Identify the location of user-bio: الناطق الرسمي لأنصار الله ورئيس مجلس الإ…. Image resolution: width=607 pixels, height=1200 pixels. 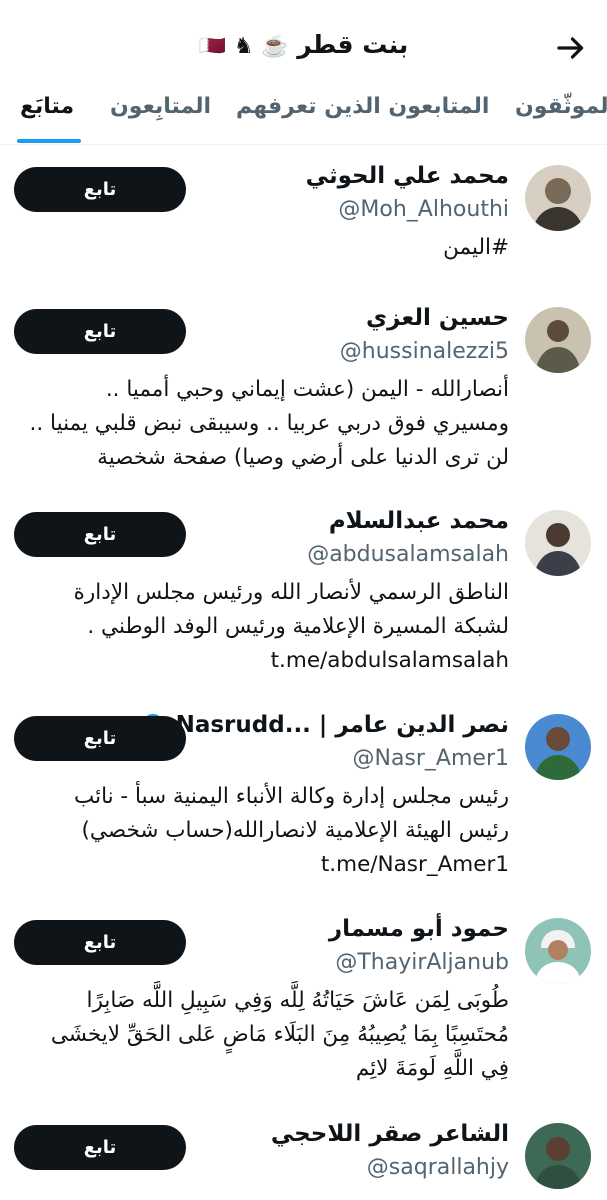
(291, 626).